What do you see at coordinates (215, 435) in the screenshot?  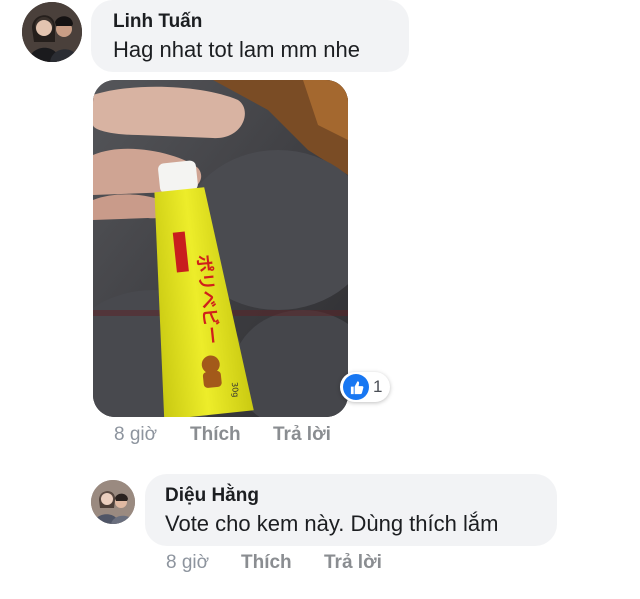 I see `like-button: Thích` at bounding box center [215, 435].